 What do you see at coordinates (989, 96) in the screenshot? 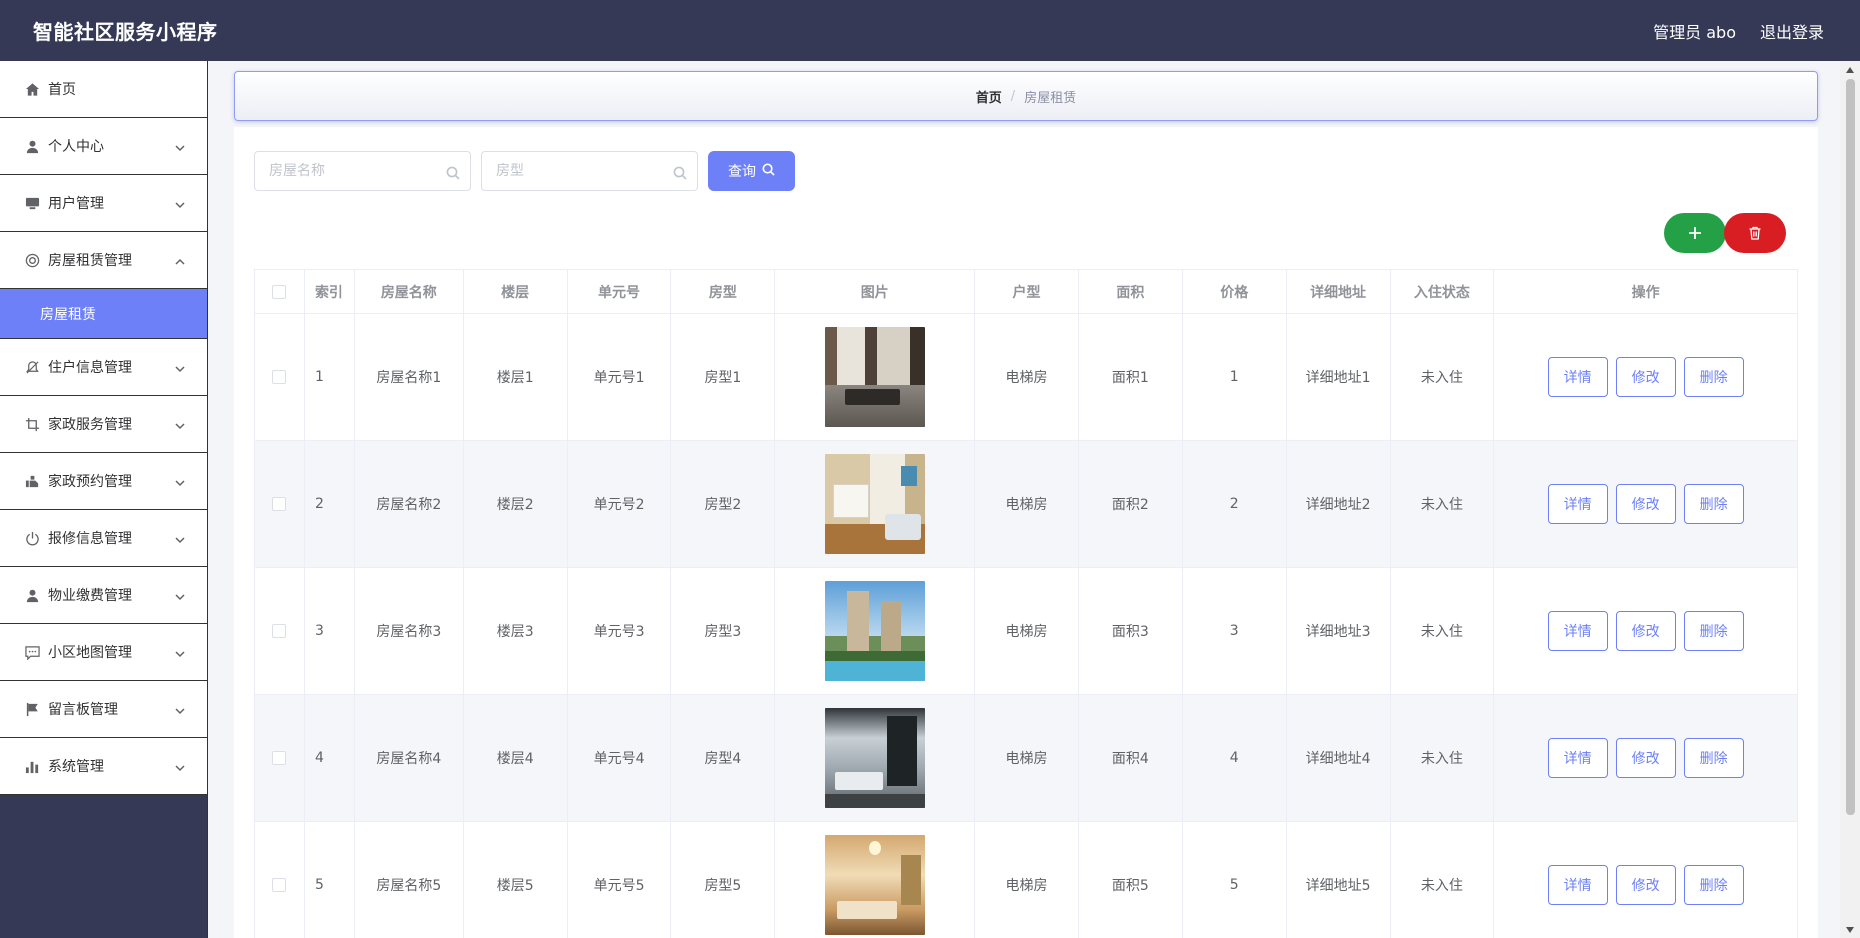
I see `breadcrumb-home: 首页` at bounding box center [989, 96].